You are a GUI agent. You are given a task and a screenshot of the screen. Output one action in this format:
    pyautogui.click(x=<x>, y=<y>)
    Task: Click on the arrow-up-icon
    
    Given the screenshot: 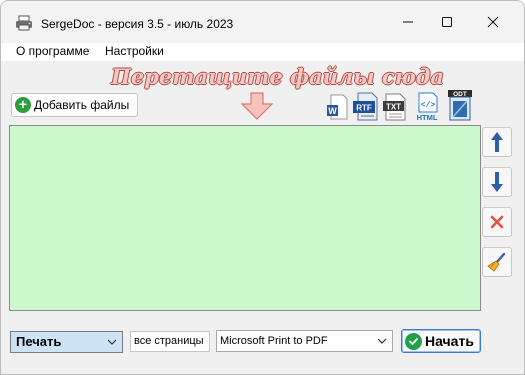 What is the action you would take?
    pyautogui.click(x=497, y=142)
    